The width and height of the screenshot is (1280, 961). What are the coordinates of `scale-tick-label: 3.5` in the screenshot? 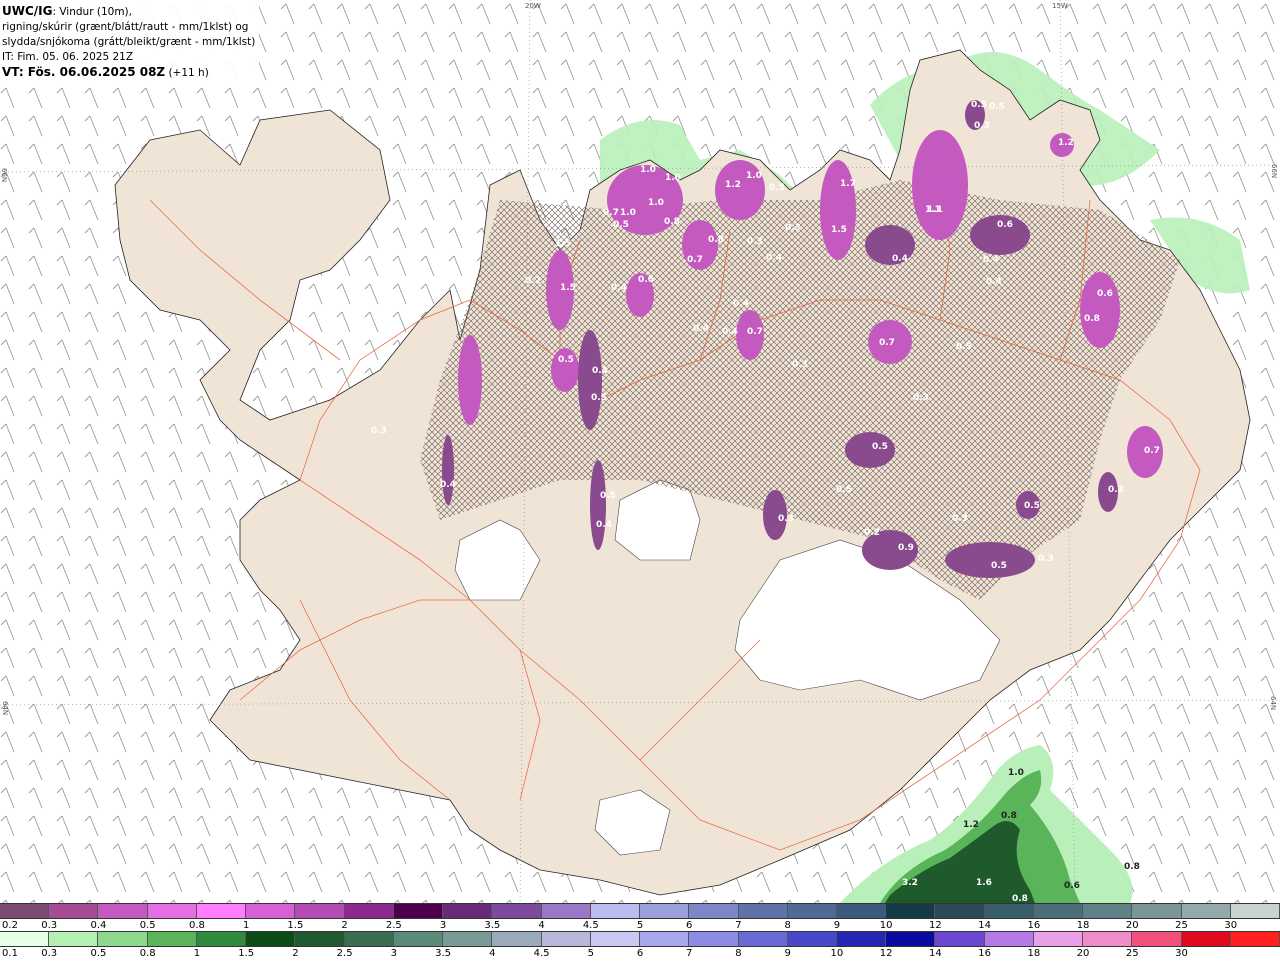 It's located at (443, 953).